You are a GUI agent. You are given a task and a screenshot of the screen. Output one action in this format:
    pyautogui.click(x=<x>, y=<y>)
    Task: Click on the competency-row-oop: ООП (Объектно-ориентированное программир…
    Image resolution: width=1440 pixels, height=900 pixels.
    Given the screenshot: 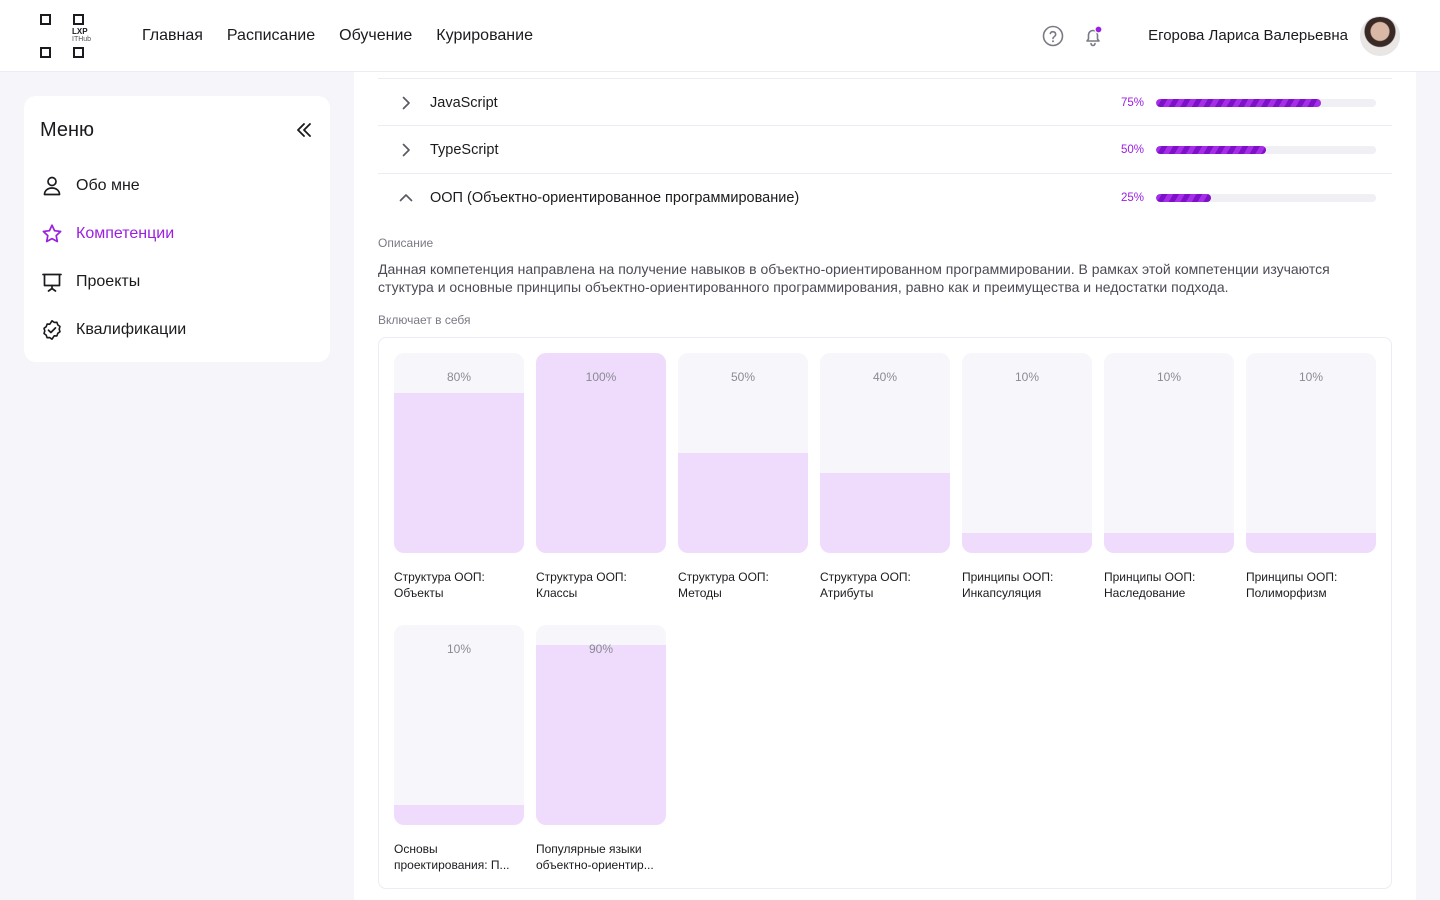 What is the action you would take?
    pyautogui.click(x=885, y=198)
    